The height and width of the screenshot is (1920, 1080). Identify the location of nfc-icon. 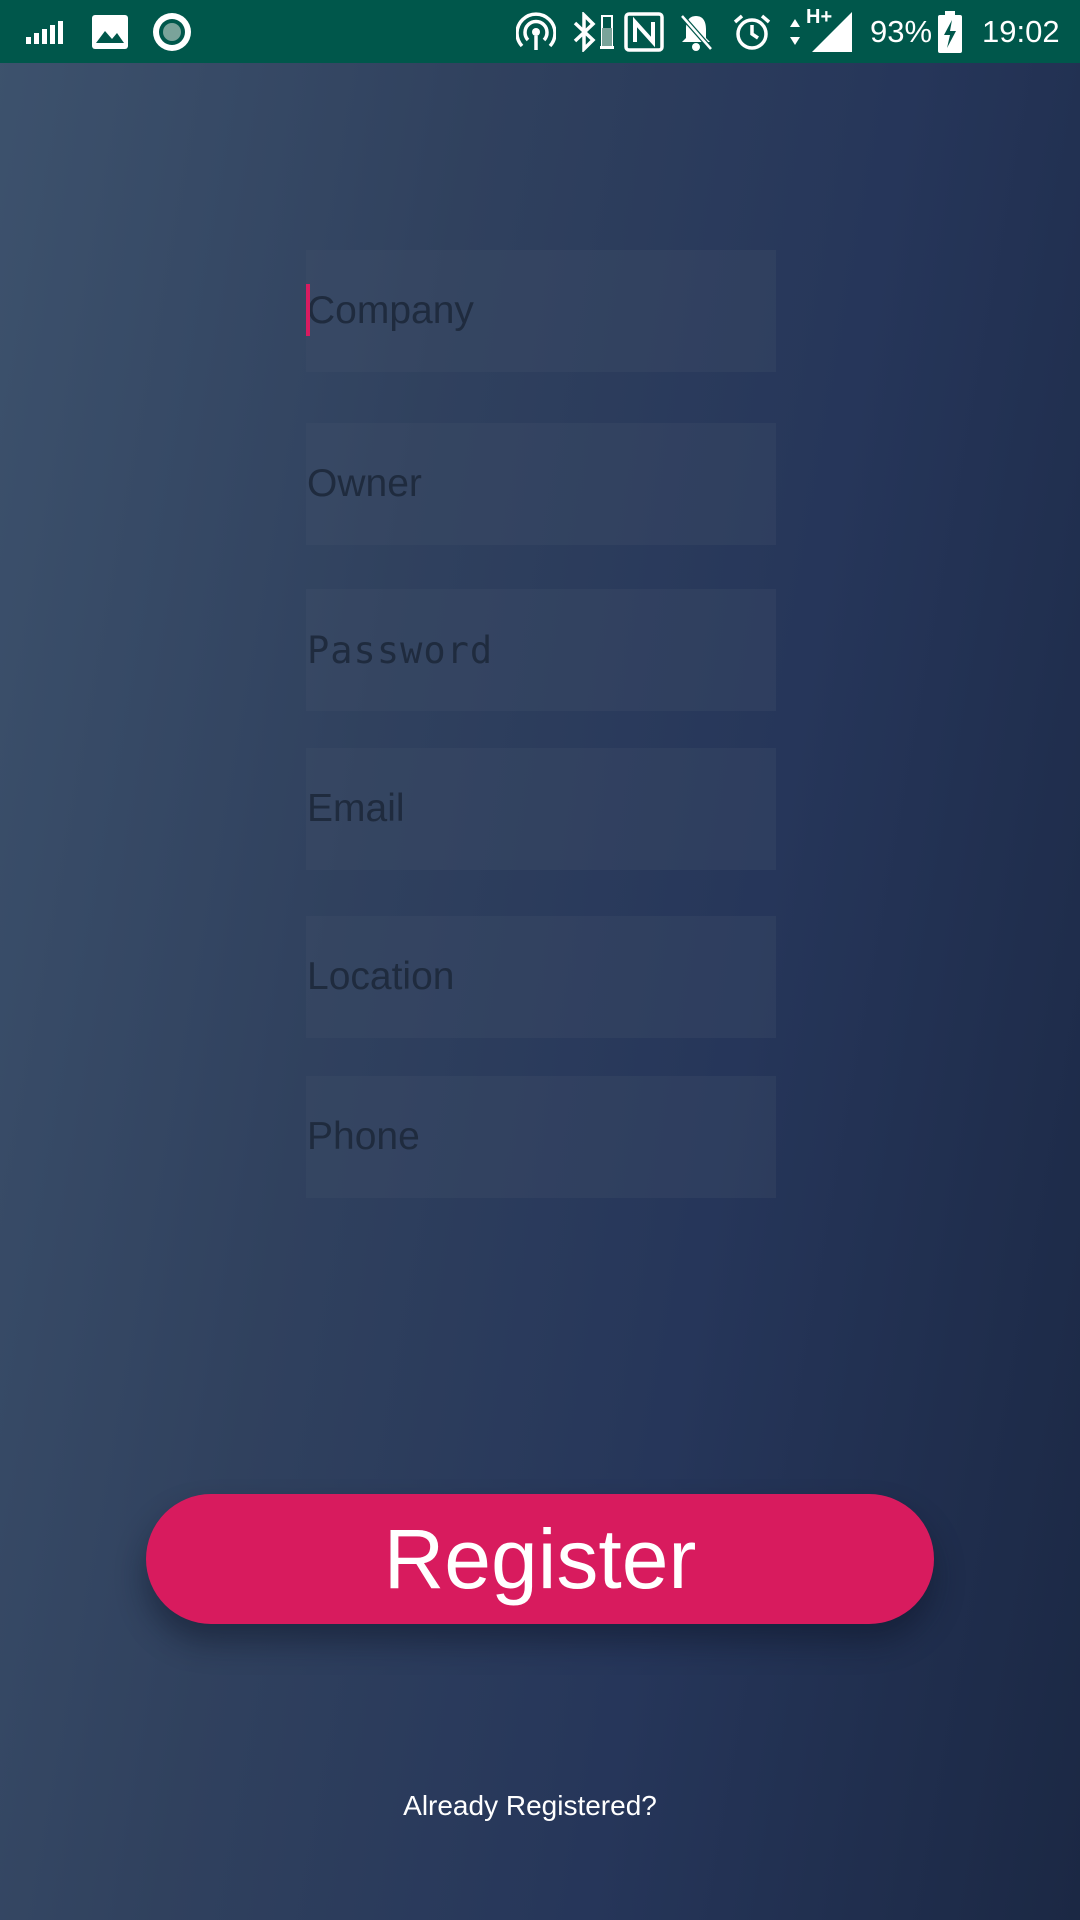
(644, 31).